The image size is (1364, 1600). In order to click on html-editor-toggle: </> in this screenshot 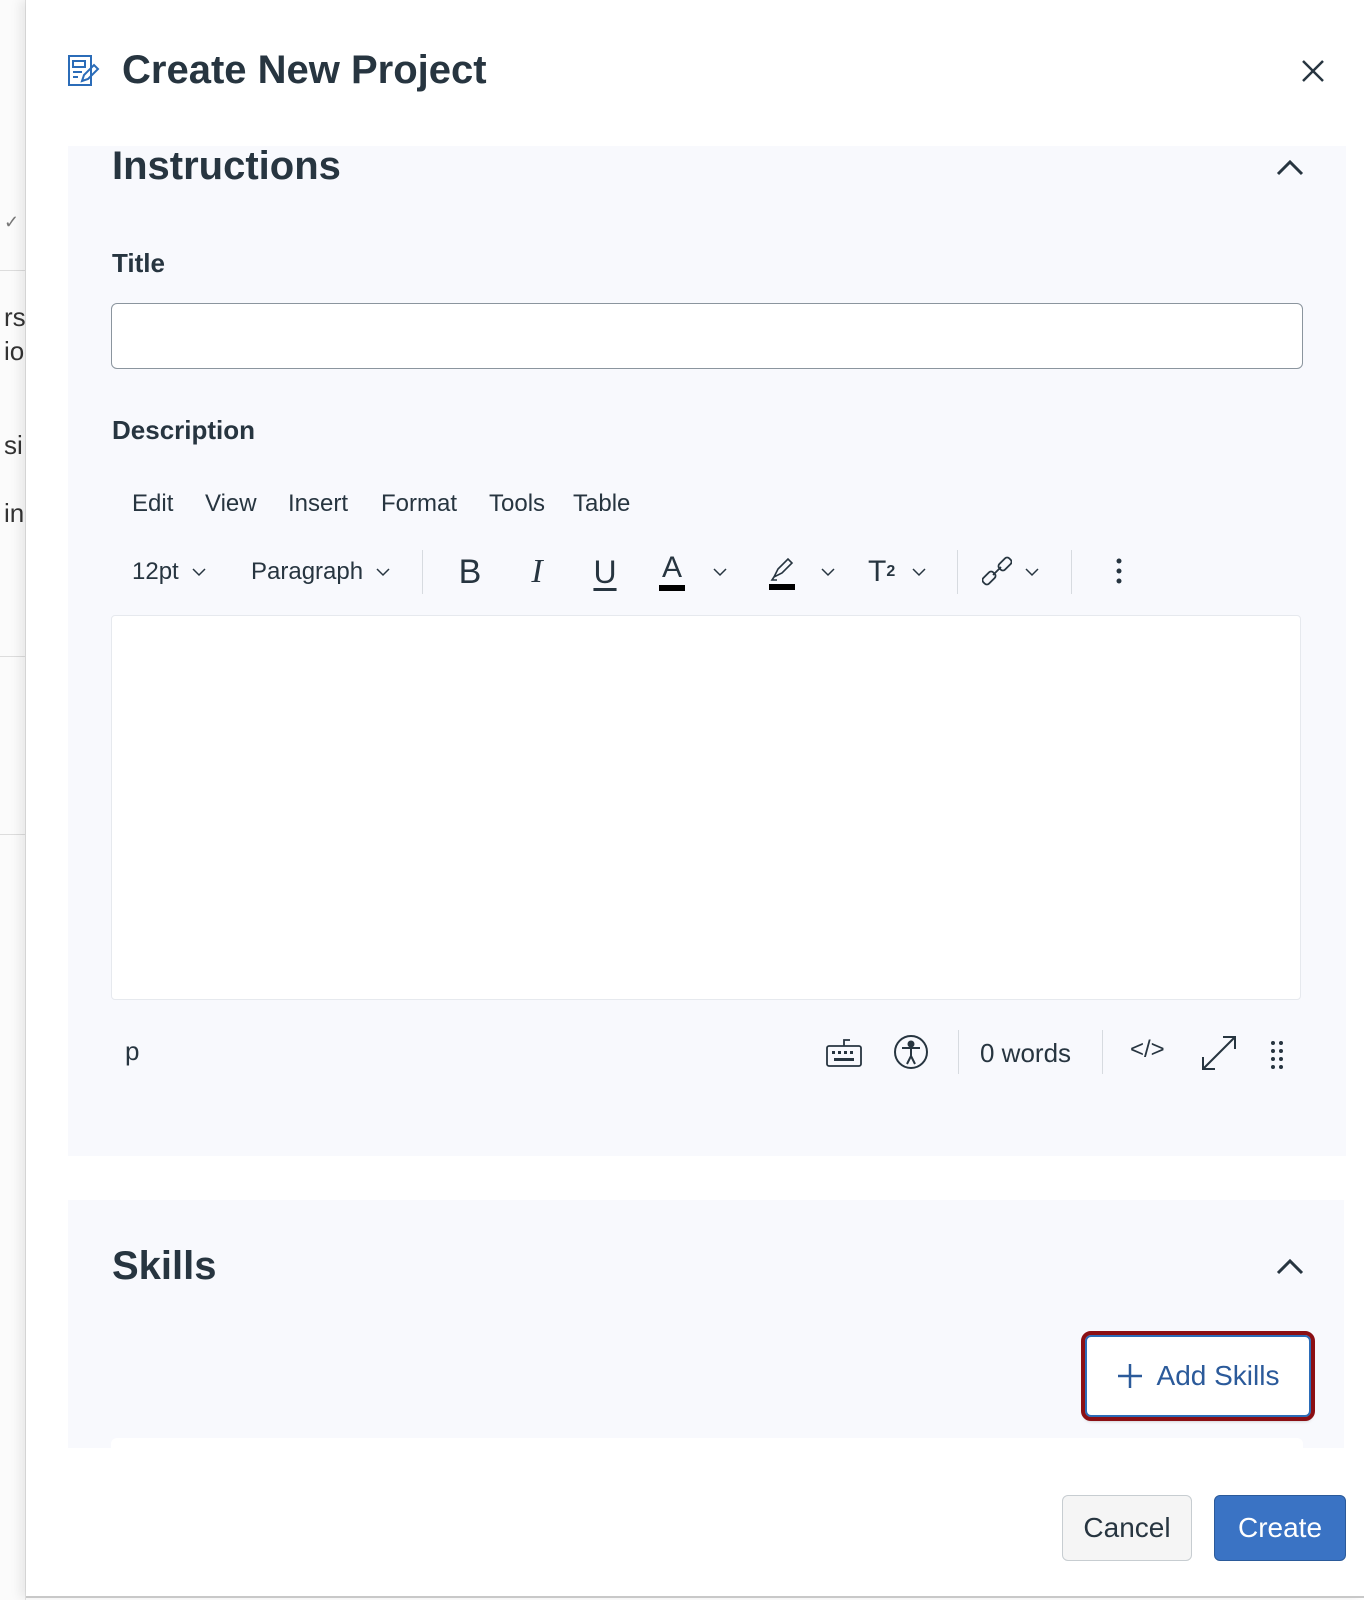, I will do `click(1147, 1050)`.